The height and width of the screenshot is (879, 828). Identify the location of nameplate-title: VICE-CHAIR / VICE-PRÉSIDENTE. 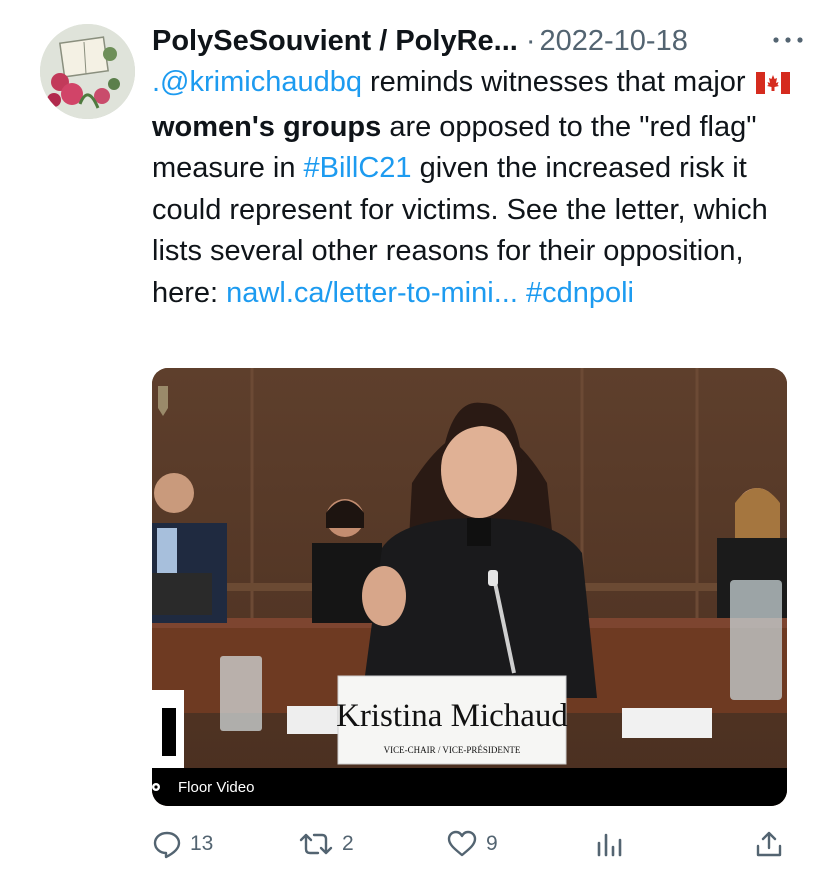
(452, 750).